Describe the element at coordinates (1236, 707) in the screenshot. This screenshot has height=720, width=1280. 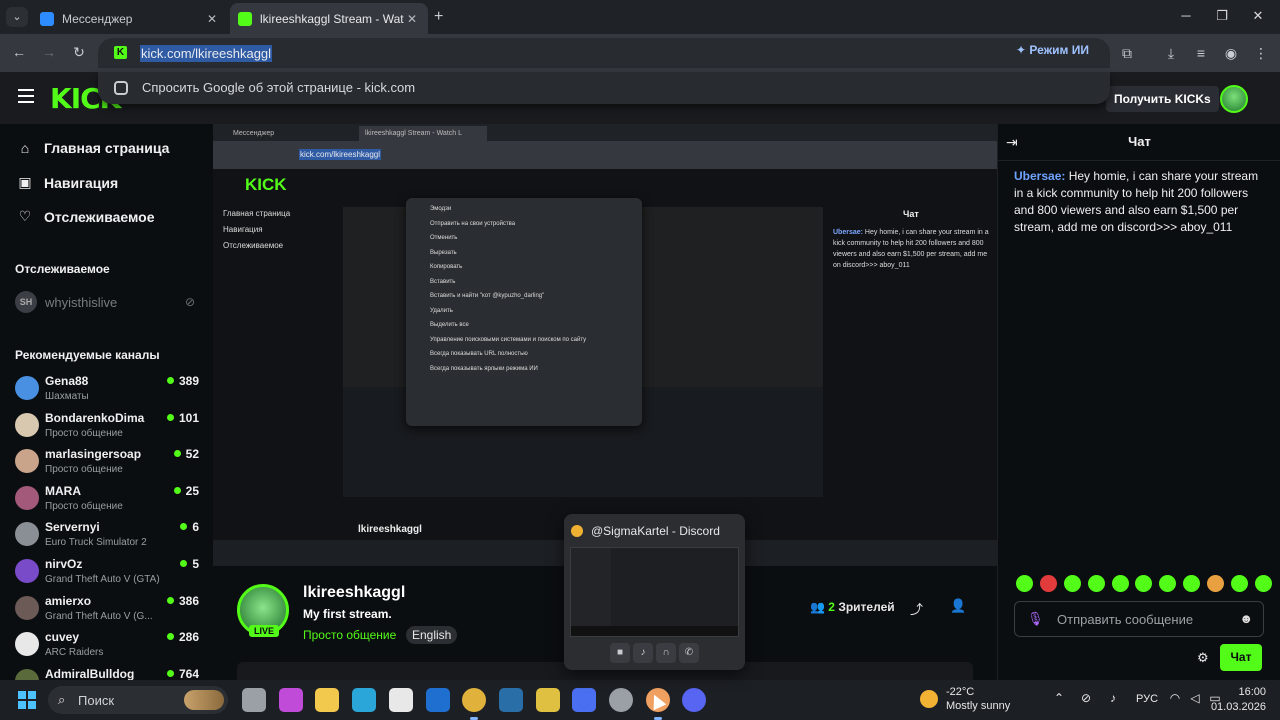
I see `clock-date: 01.03.2026` at that location.